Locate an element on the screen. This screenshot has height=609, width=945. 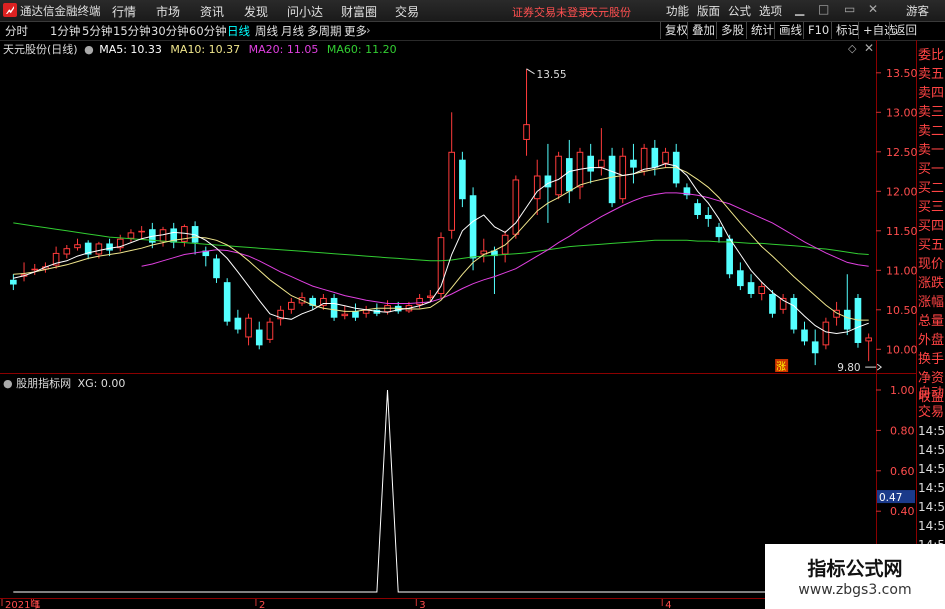
login-notice: 证券交易未登录 is located at coordinates (550, 12).